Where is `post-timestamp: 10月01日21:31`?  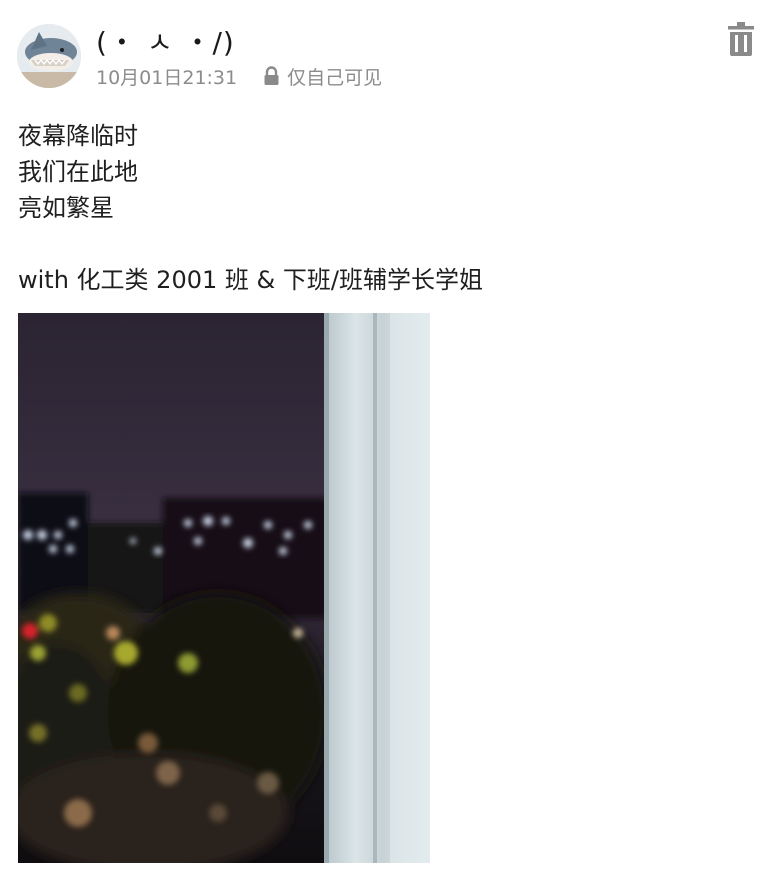 post-timestamp: 10月01日21:31 is located at coordinates (167, 77).